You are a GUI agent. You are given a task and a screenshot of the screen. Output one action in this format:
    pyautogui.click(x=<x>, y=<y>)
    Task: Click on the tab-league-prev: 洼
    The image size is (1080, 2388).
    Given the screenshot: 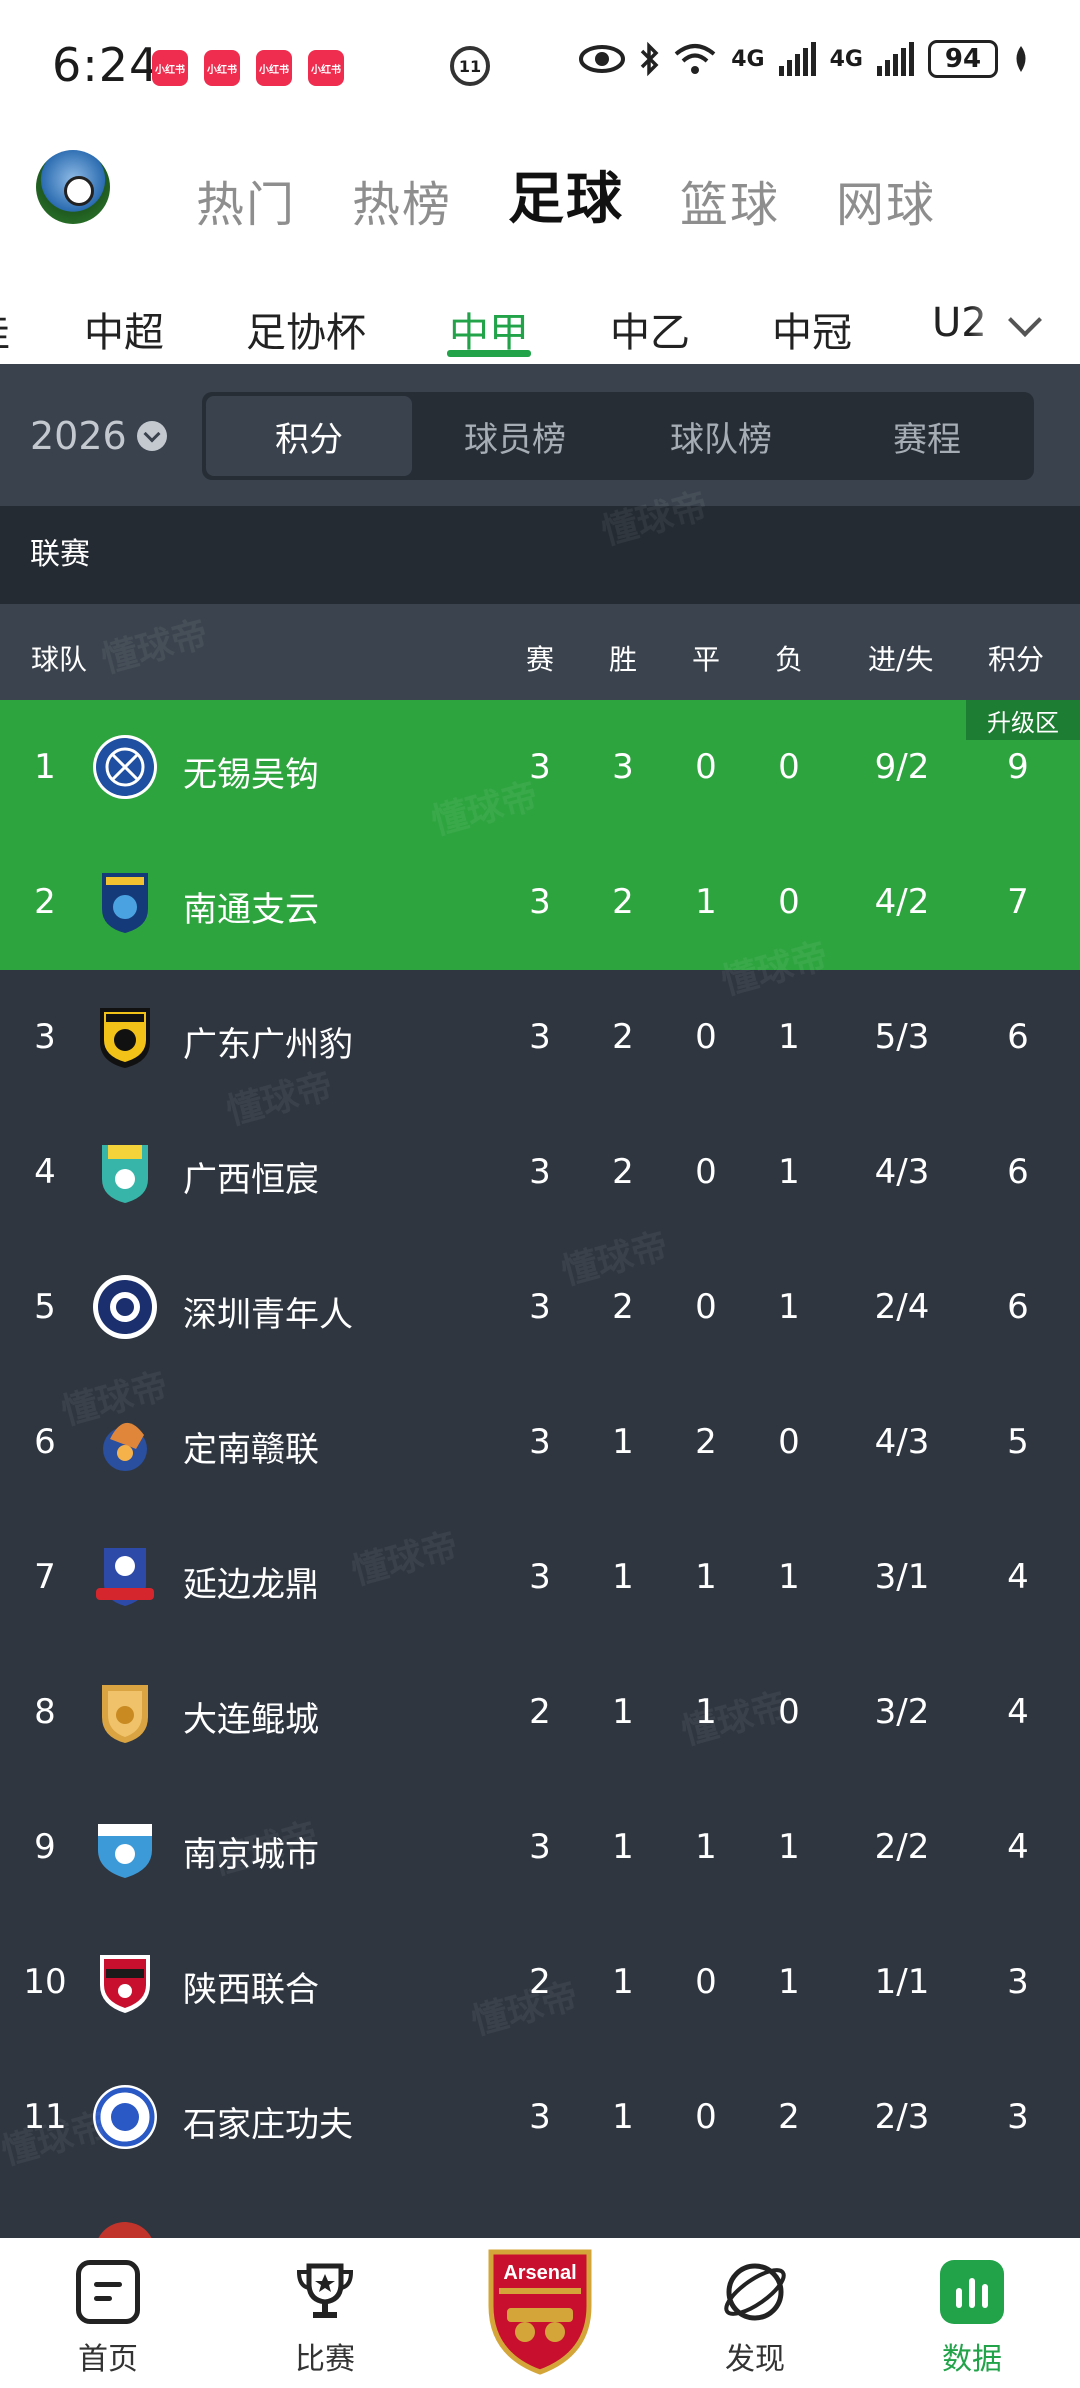 What is the action you would take?
    pyautogui.click(x=5, y=329)
    